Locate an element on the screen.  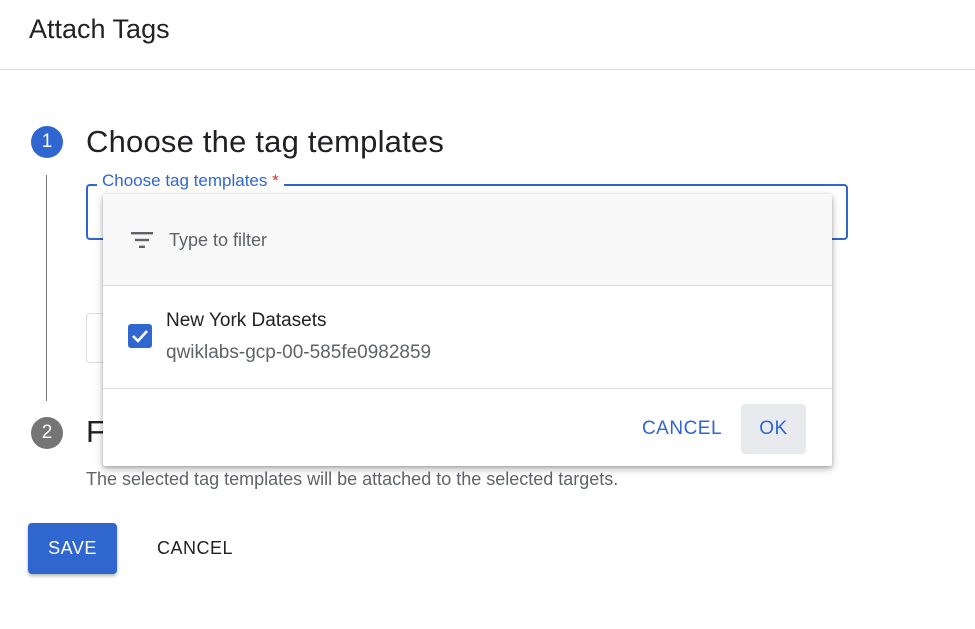
option-name: New York Datasets is located at coordinates (246, 320).